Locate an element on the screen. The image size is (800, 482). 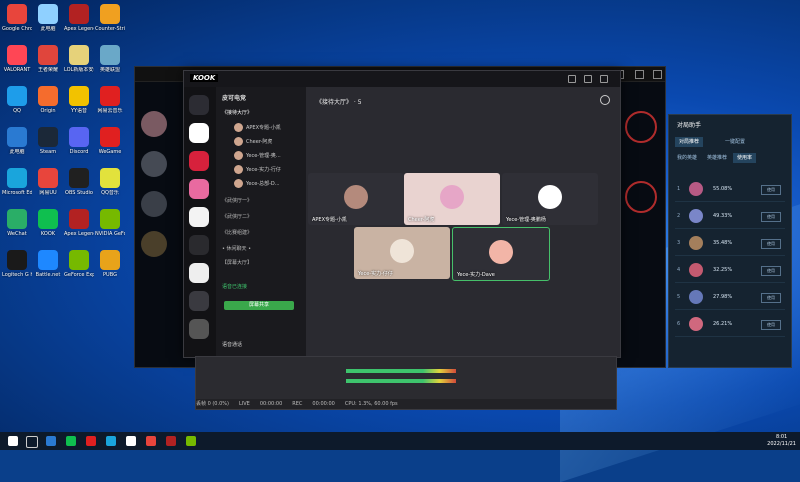
hero-row: 1 55.08% 使用 is located at coordinates (730, 190).